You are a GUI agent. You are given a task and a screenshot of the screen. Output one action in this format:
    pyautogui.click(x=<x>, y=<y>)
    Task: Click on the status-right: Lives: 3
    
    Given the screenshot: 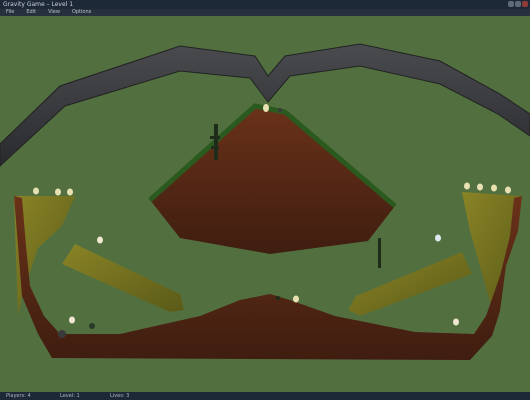 What is the action you would take?
    pyautogui.click(x=120, y=396)
    